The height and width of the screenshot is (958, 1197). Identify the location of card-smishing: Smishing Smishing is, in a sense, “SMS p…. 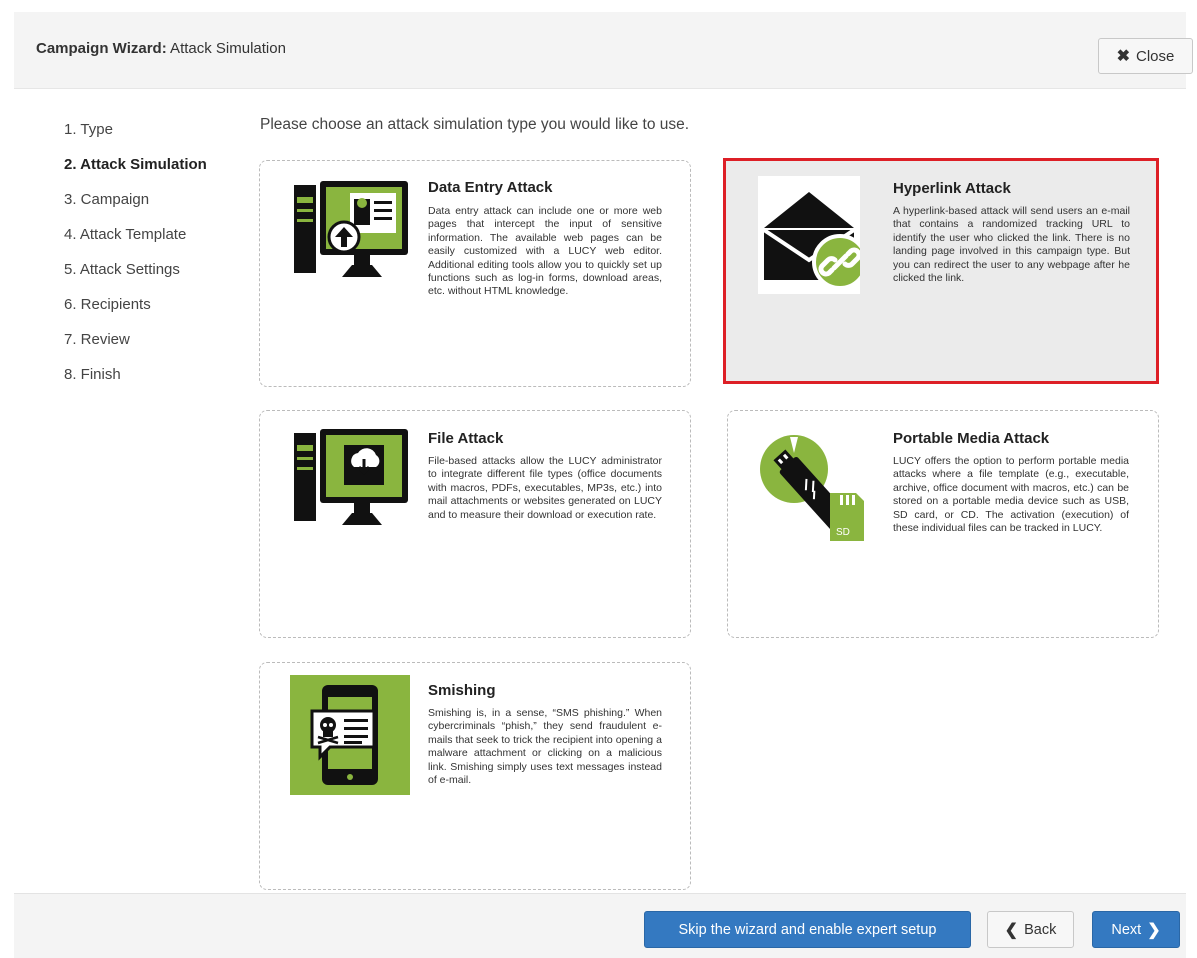
(475, 776).